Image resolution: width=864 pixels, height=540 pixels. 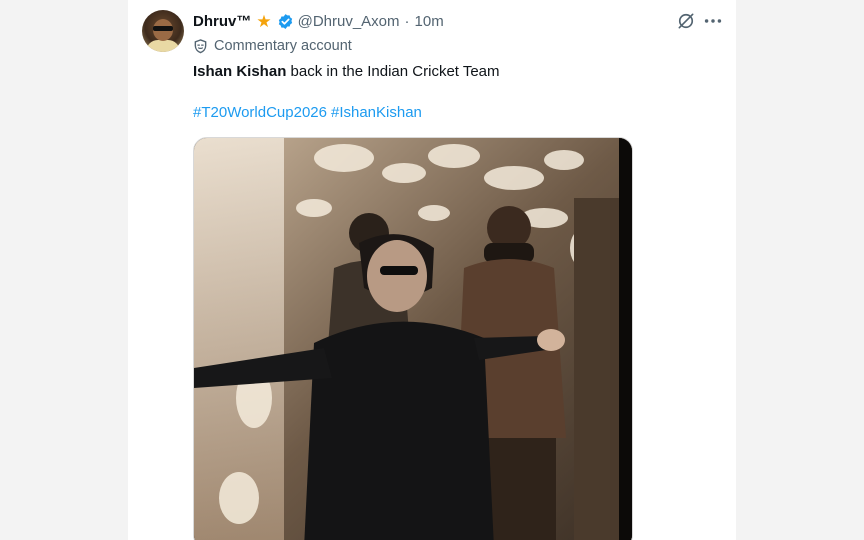 What do you see at coordinates (285, 21) in the screenshot?
I see `verified-badge-icon` at bounding box center [285, 21].